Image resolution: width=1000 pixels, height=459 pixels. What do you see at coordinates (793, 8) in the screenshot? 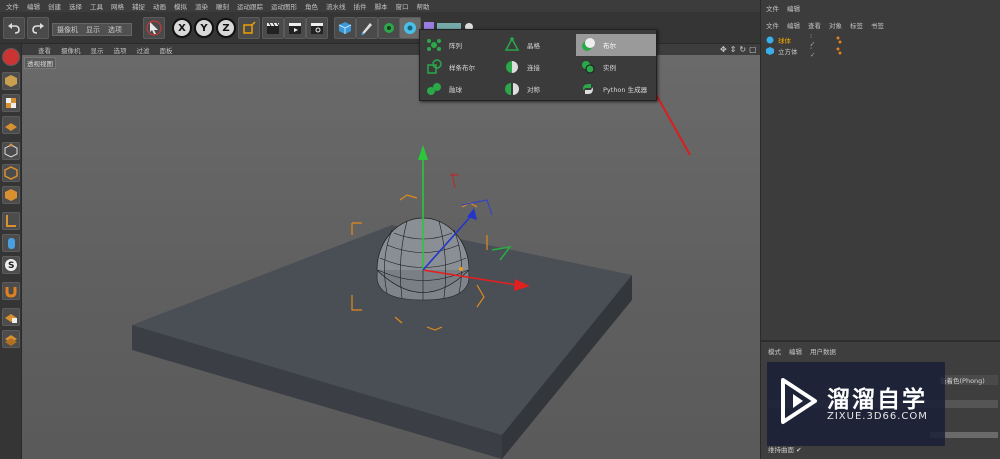
I see `om-menu-edit: 编辑` at bounding box center [793, 8].